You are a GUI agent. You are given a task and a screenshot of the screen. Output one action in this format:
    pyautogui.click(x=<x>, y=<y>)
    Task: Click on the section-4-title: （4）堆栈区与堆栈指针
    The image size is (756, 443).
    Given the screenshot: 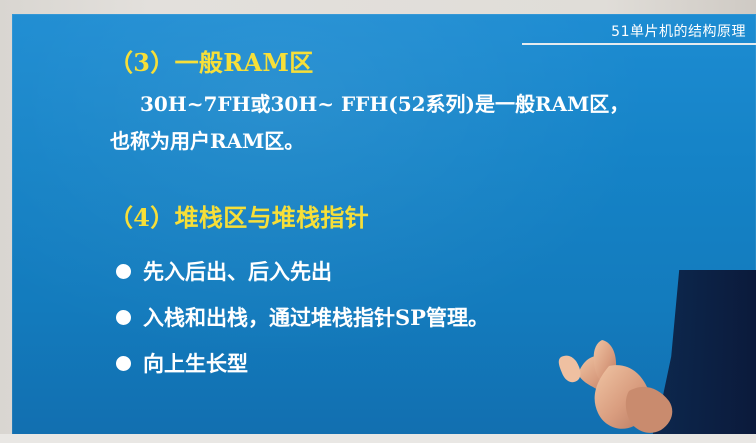 What is the action you would take?
    pyautogui.click(x=239, y=217)
    